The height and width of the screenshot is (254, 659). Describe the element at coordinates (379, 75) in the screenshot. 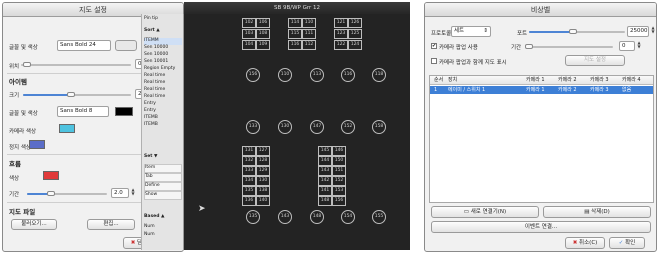

I see `camera-marker: 118` at that location.